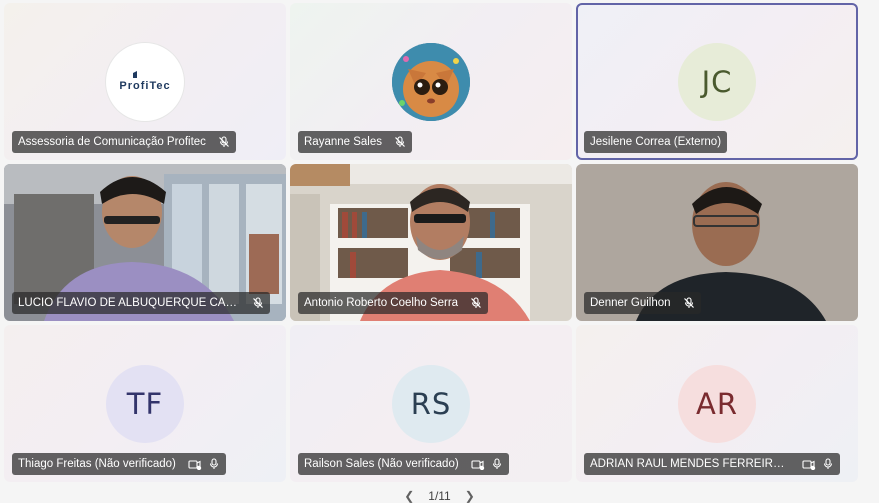 Image resolution: width=879 pixels, height=503 pixels. I want to click on participant-tile: TF Thiago Freitas (Não verificado), so click(145, 403).